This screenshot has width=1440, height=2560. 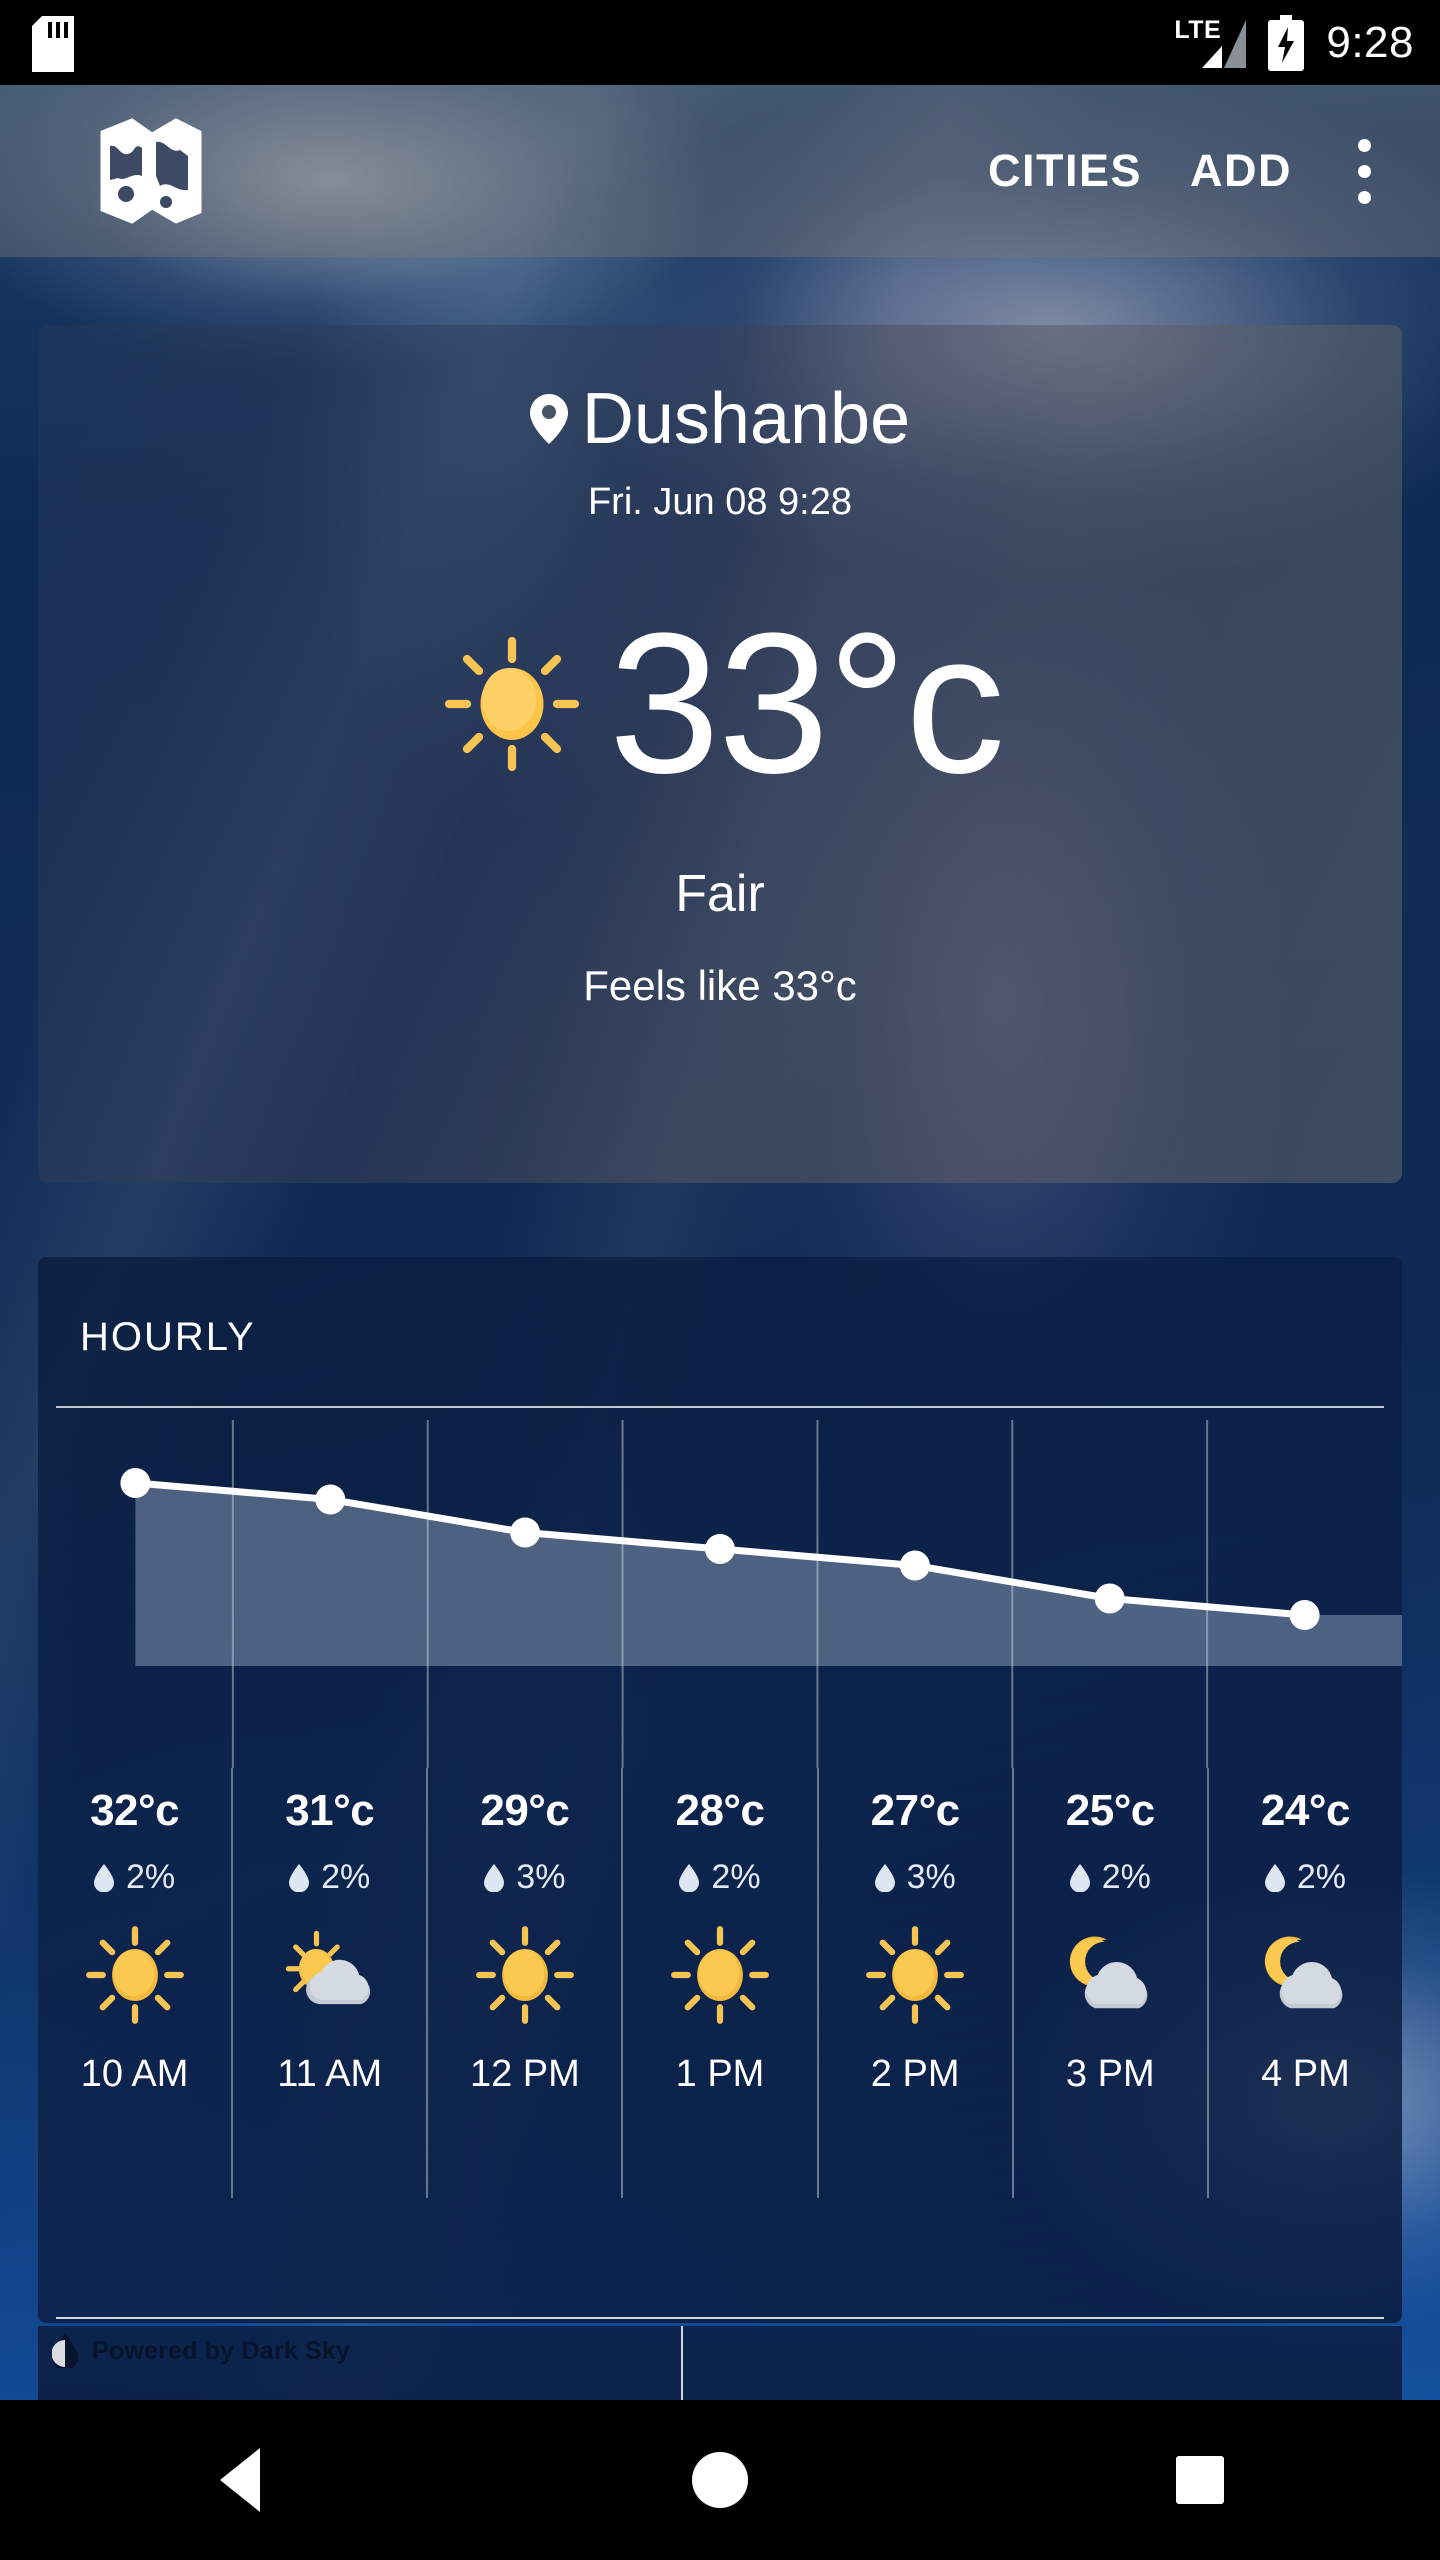 What do you see at coordinates (806, 703) in the screenshot?
I see `current-temperature: 33°c` at bounding box center [806, 703].